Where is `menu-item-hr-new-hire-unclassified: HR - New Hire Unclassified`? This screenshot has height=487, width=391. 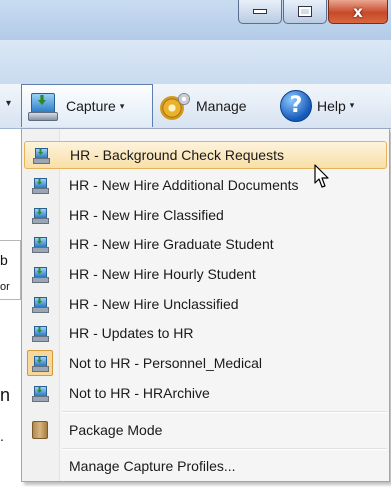 menu-item-hr-new-hire-unclassified: HR - New Hire Unclassified is located at coordinates (205, 304).